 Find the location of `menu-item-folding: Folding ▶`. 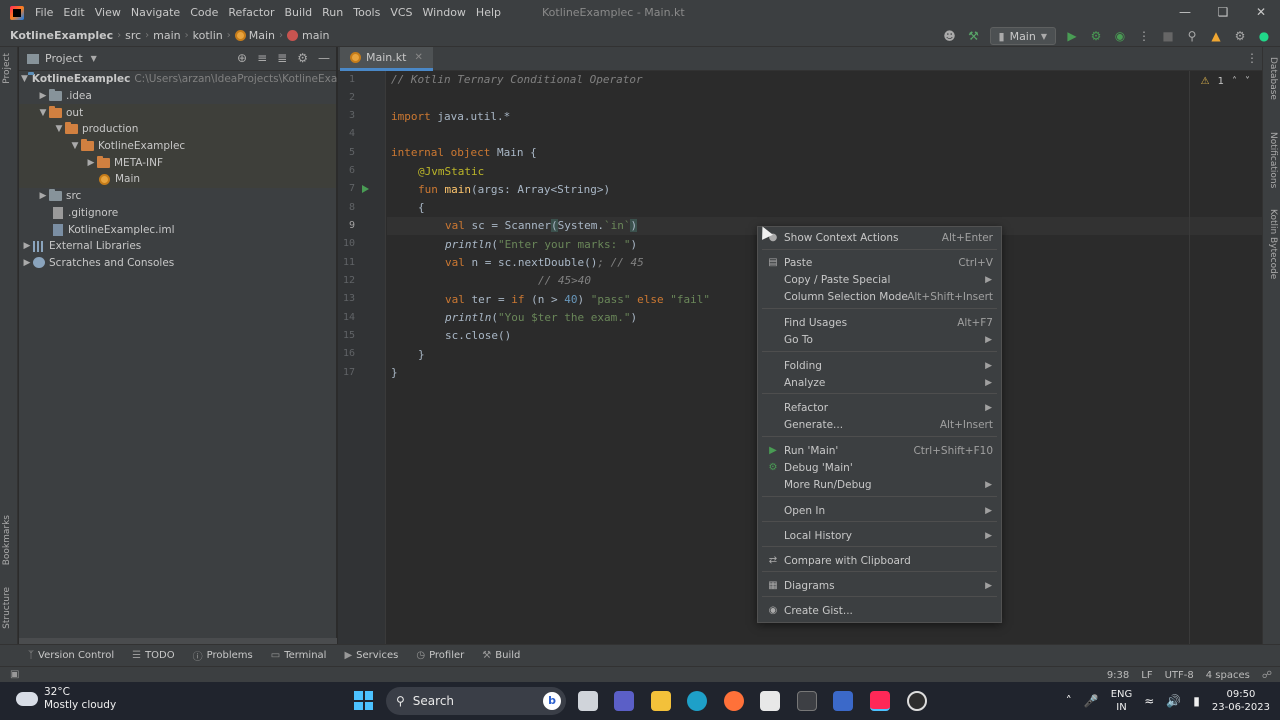

menu-item-folding: Folding ▶ is located at coordinates (879, 365).